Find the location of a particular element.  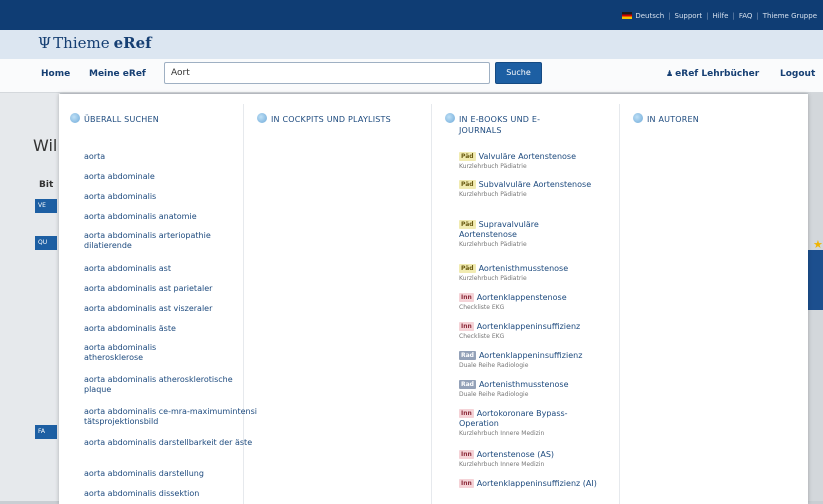

suggestion-item: aorta is located at coordinates (179, 157).